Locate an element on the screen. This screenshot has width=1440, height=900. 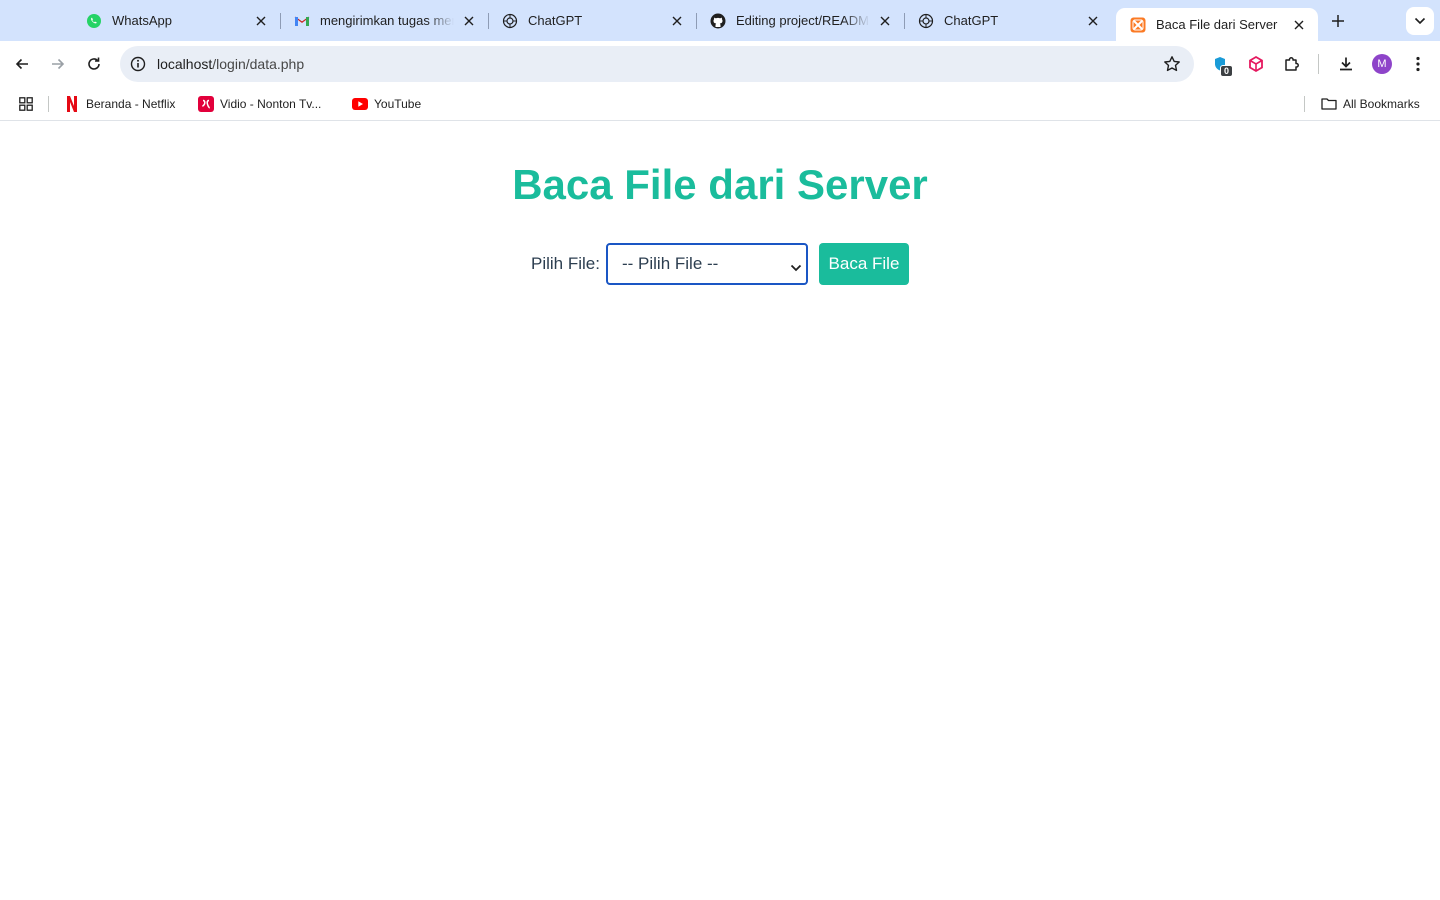
tab-chatgpt-2: ChatGPT is located at coordinates (1008, 20).